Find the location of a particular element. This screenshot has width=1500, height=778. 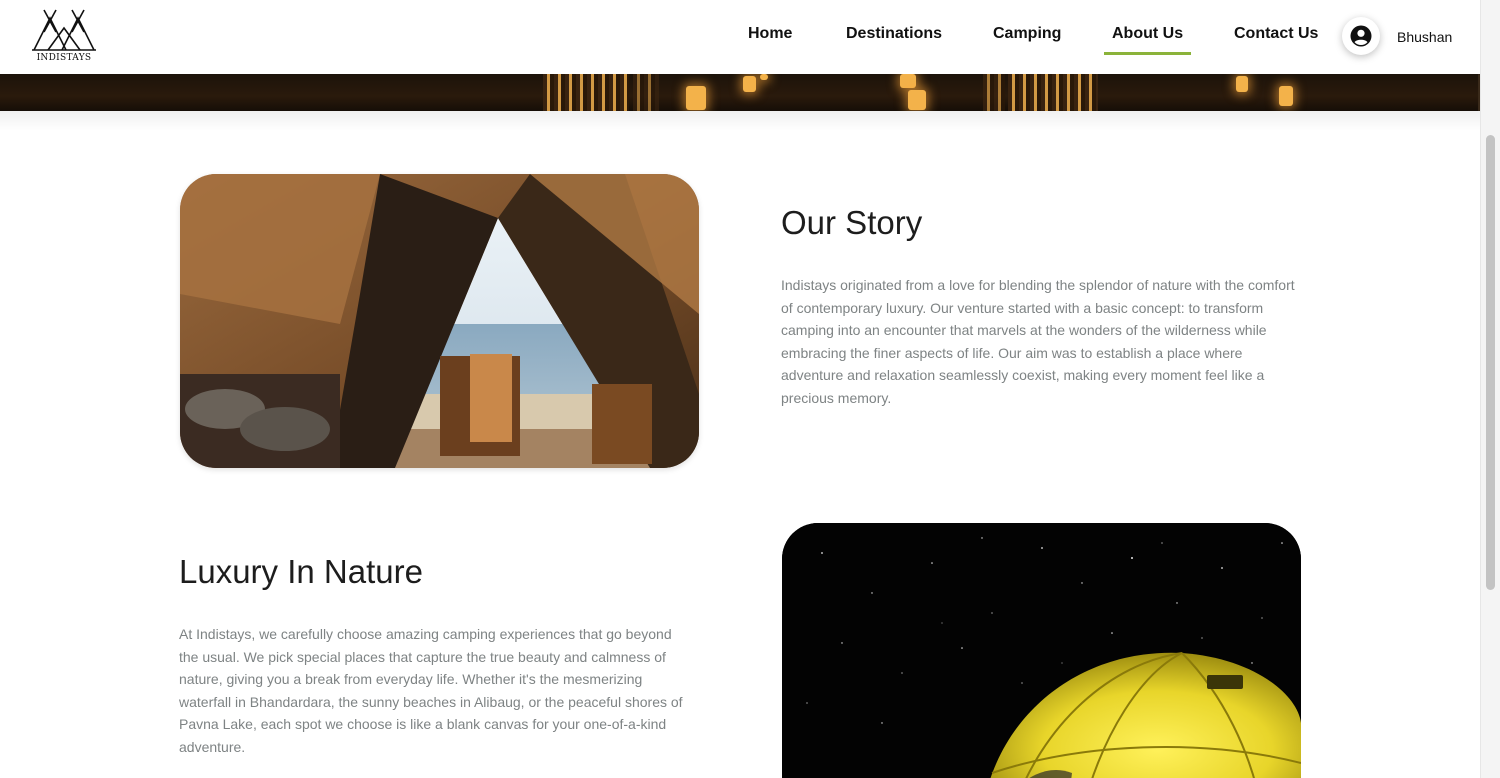

page-scrollbar is located at coordinates (1490, 389).